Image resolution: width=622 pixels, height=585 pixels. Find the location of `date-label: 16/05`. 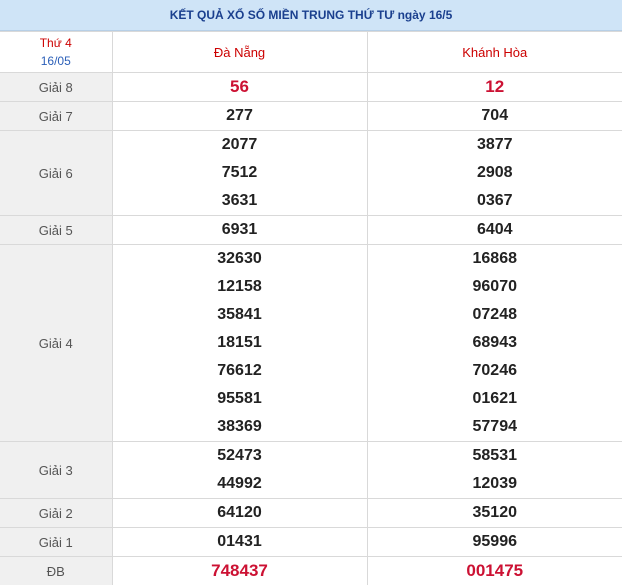

date-label: 16/05 is located at coordinates (56, 61).